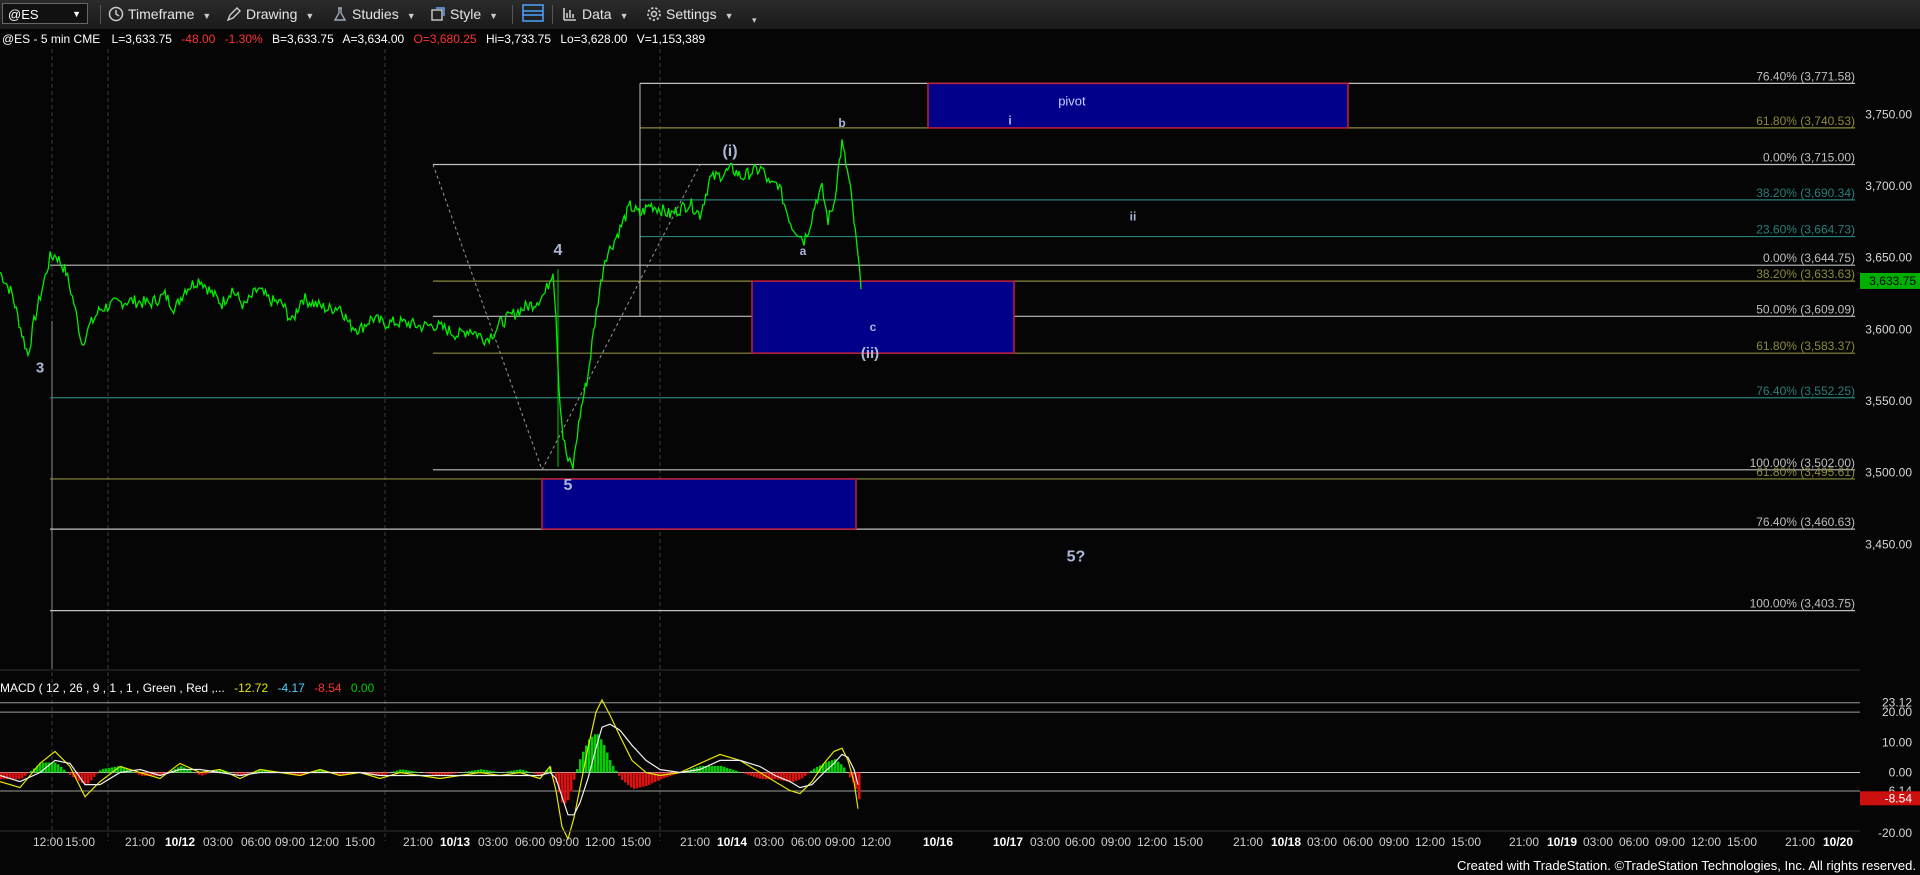 The image size is (1920, 875). What do you see at coordinates (445, 39) in the screenshot?
I see `open-price: O=3,680.25` at bounding box center [445, 39].